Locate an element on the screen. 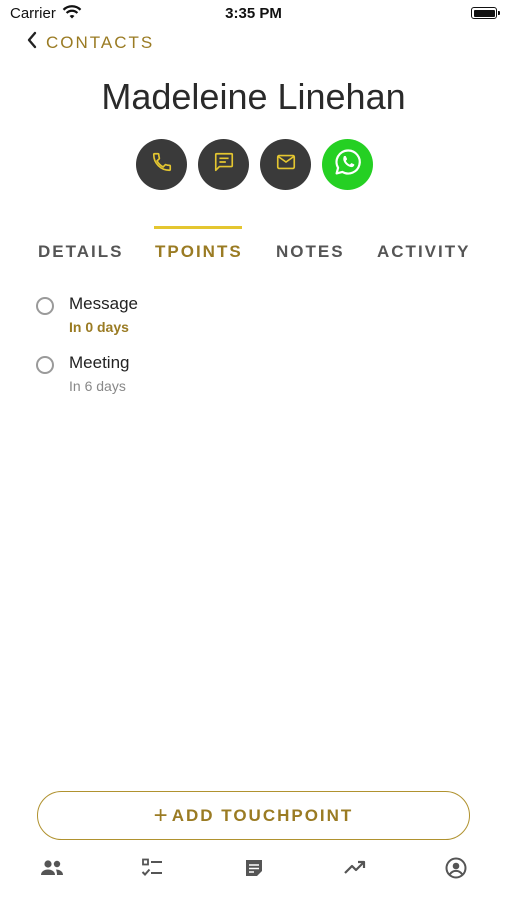 The width and height of the screenshot is (507, 900). plus-icon: + is located at coordinates (160, 815).